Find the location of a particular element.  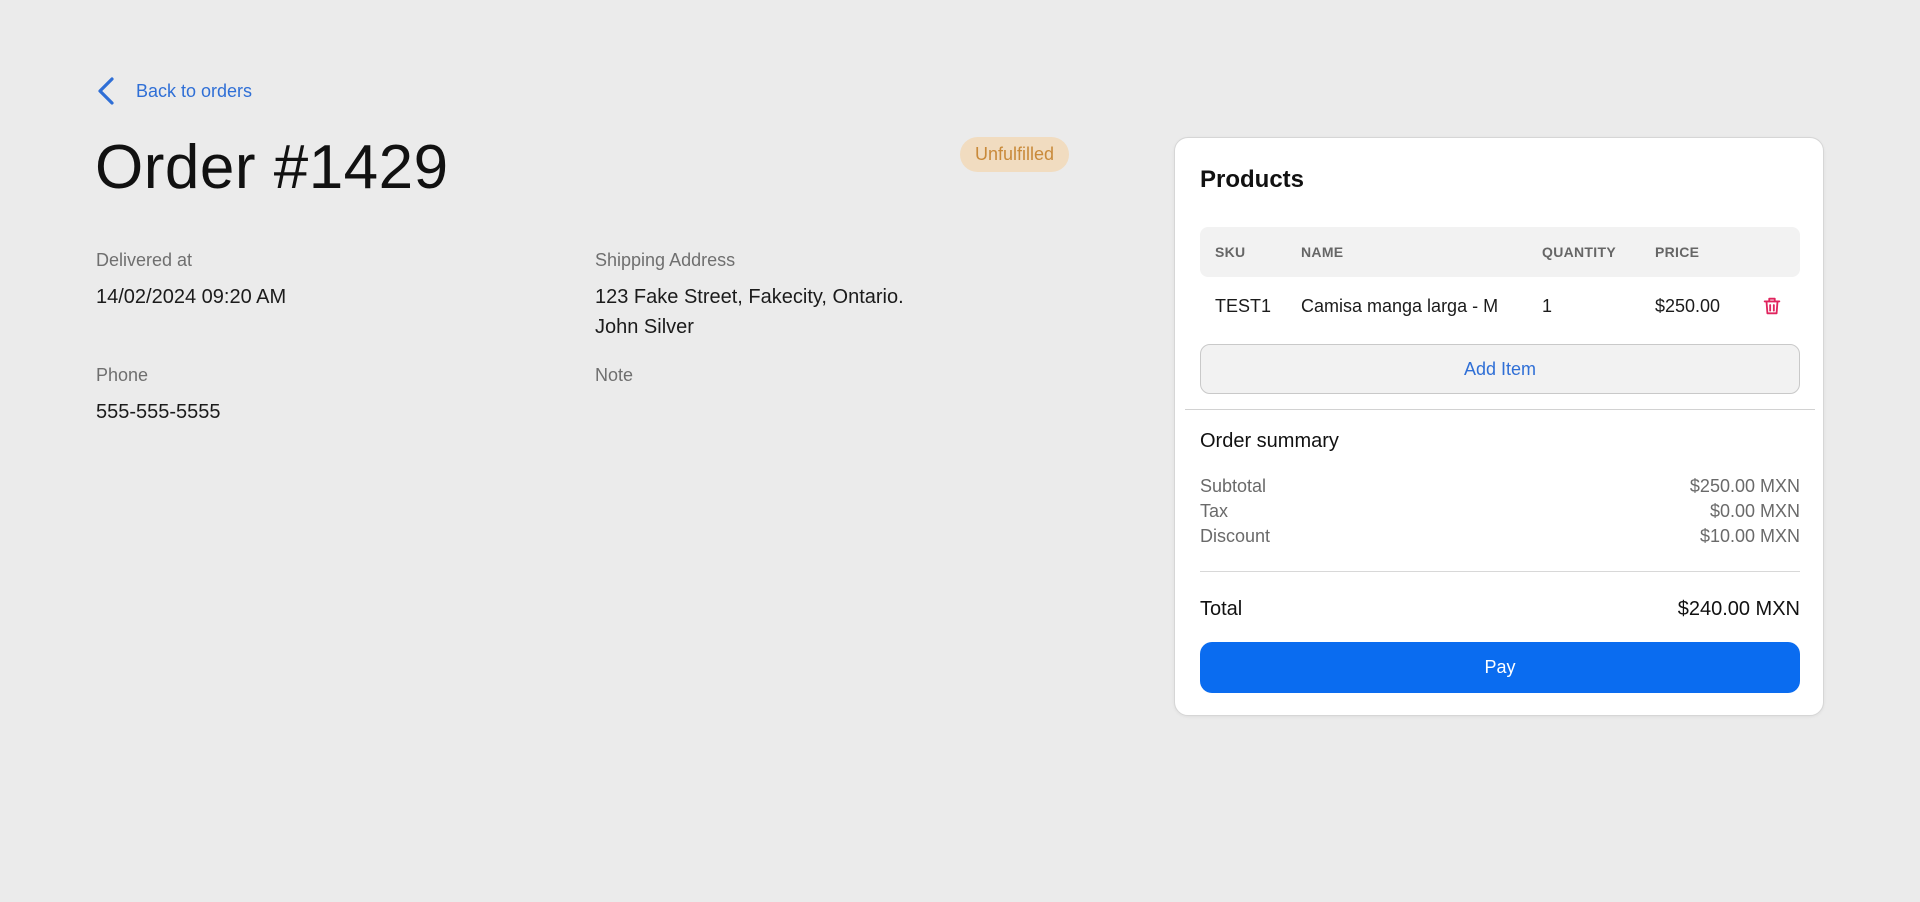

discount-value: $10.00 MXN is located at coordinates (1749, 536).